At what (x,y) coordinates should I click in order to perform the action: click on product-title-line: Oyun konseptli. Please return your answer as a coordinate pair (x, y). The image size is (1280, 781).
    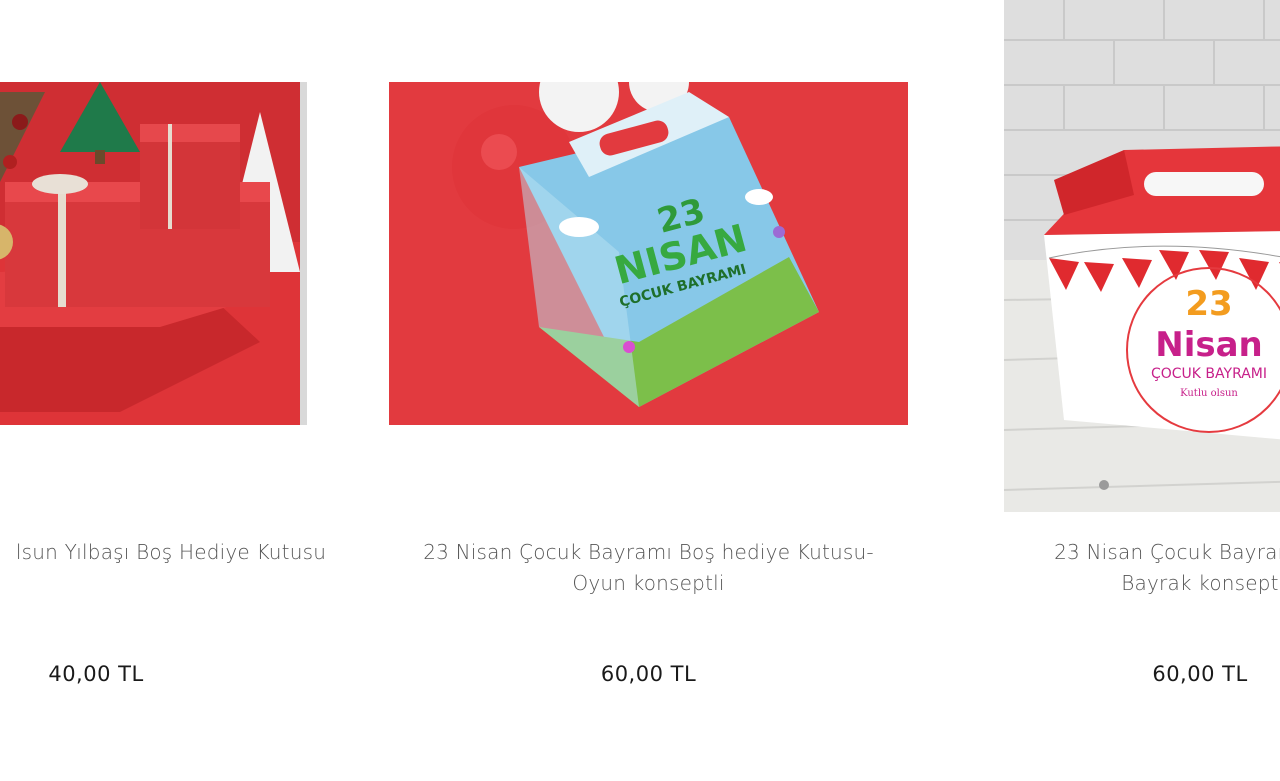
    Looking at the image, I should click on (648, 583).